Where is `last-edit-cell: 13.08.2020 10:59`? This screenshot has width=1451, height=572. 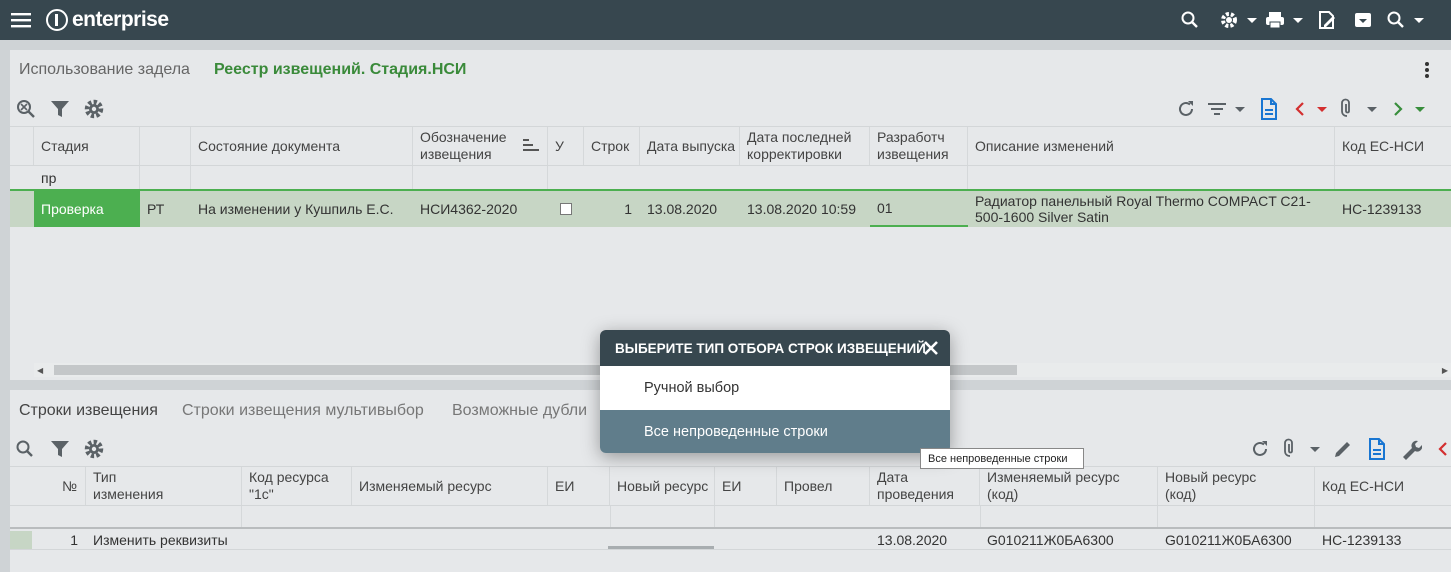 last-edit-cell: 13.08.2020 10:59 is located at coordinates (805, 209).